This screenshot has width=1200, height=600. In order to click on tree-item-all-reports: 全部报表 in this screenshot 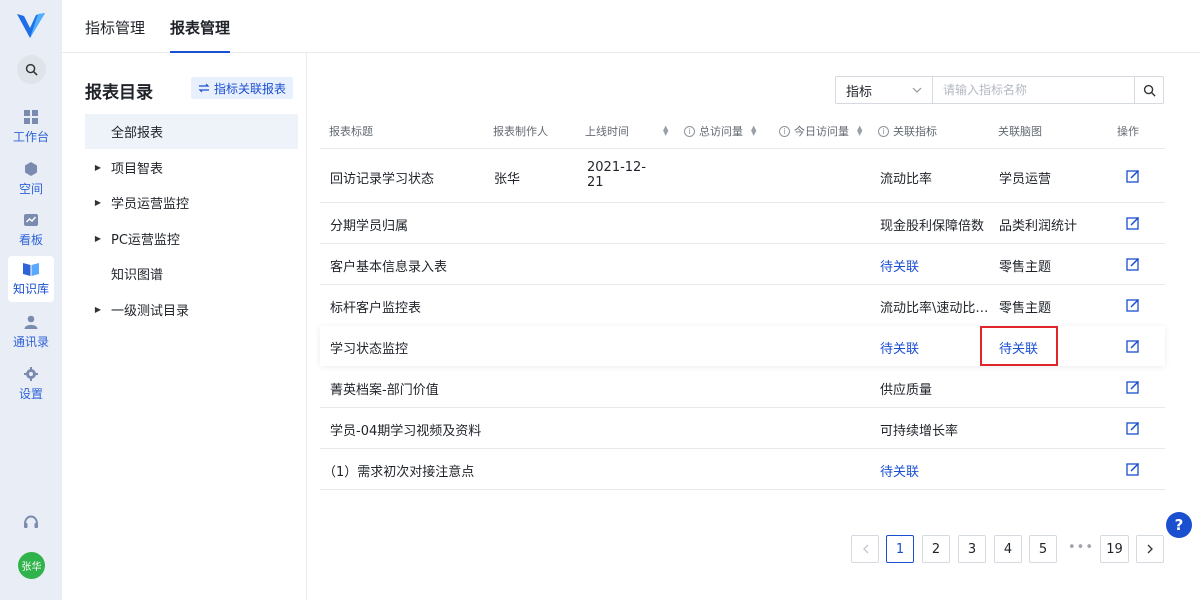, I will do `click(191, 131)`.